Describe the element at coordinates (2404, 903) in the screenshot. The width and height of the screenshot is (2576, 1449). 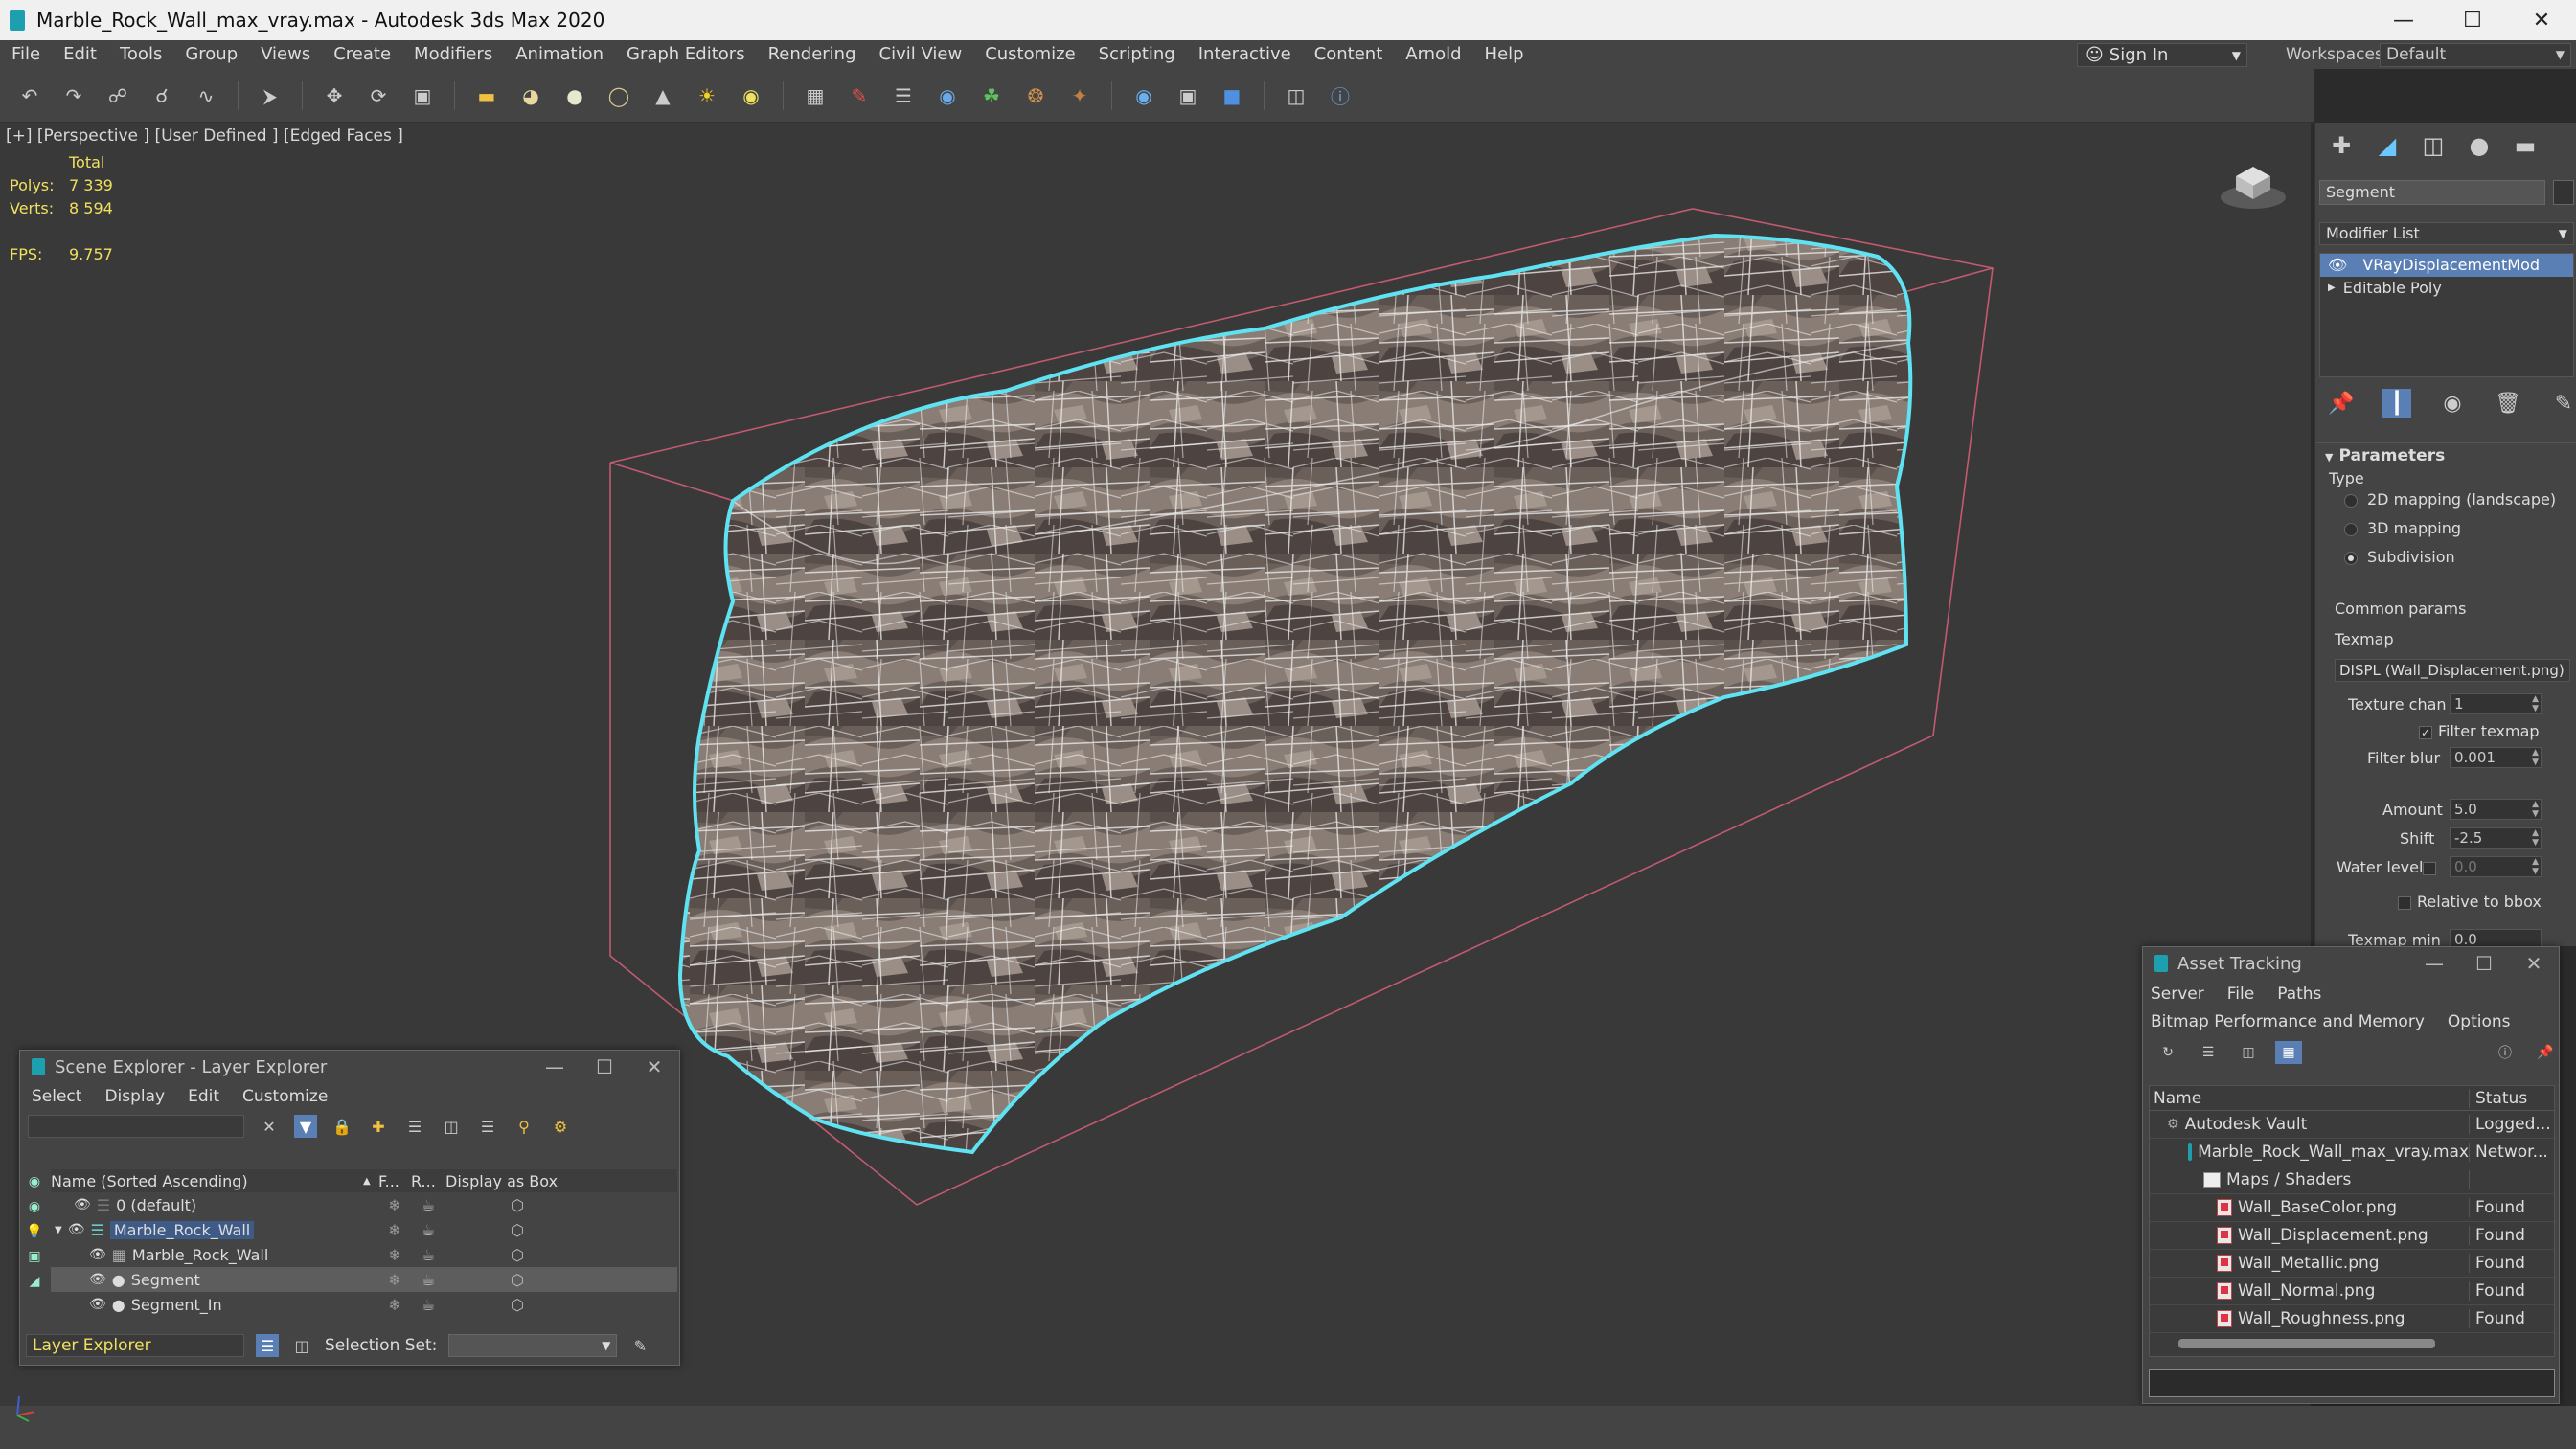
I see `relative-to-bbox-checkbox` at that location.